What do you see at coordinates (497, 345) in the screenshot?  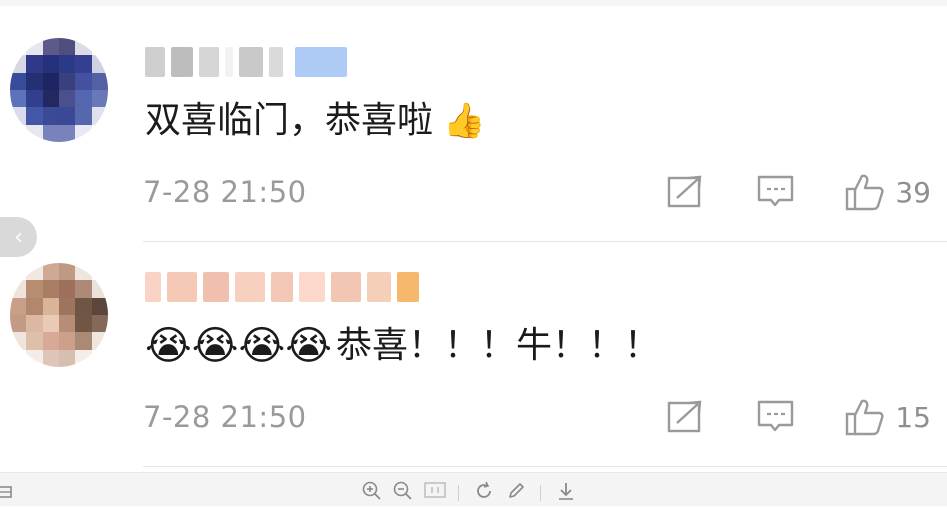 I see `comment-text: 恭喜！！！牛！！！` at bounding box center [497, 345].